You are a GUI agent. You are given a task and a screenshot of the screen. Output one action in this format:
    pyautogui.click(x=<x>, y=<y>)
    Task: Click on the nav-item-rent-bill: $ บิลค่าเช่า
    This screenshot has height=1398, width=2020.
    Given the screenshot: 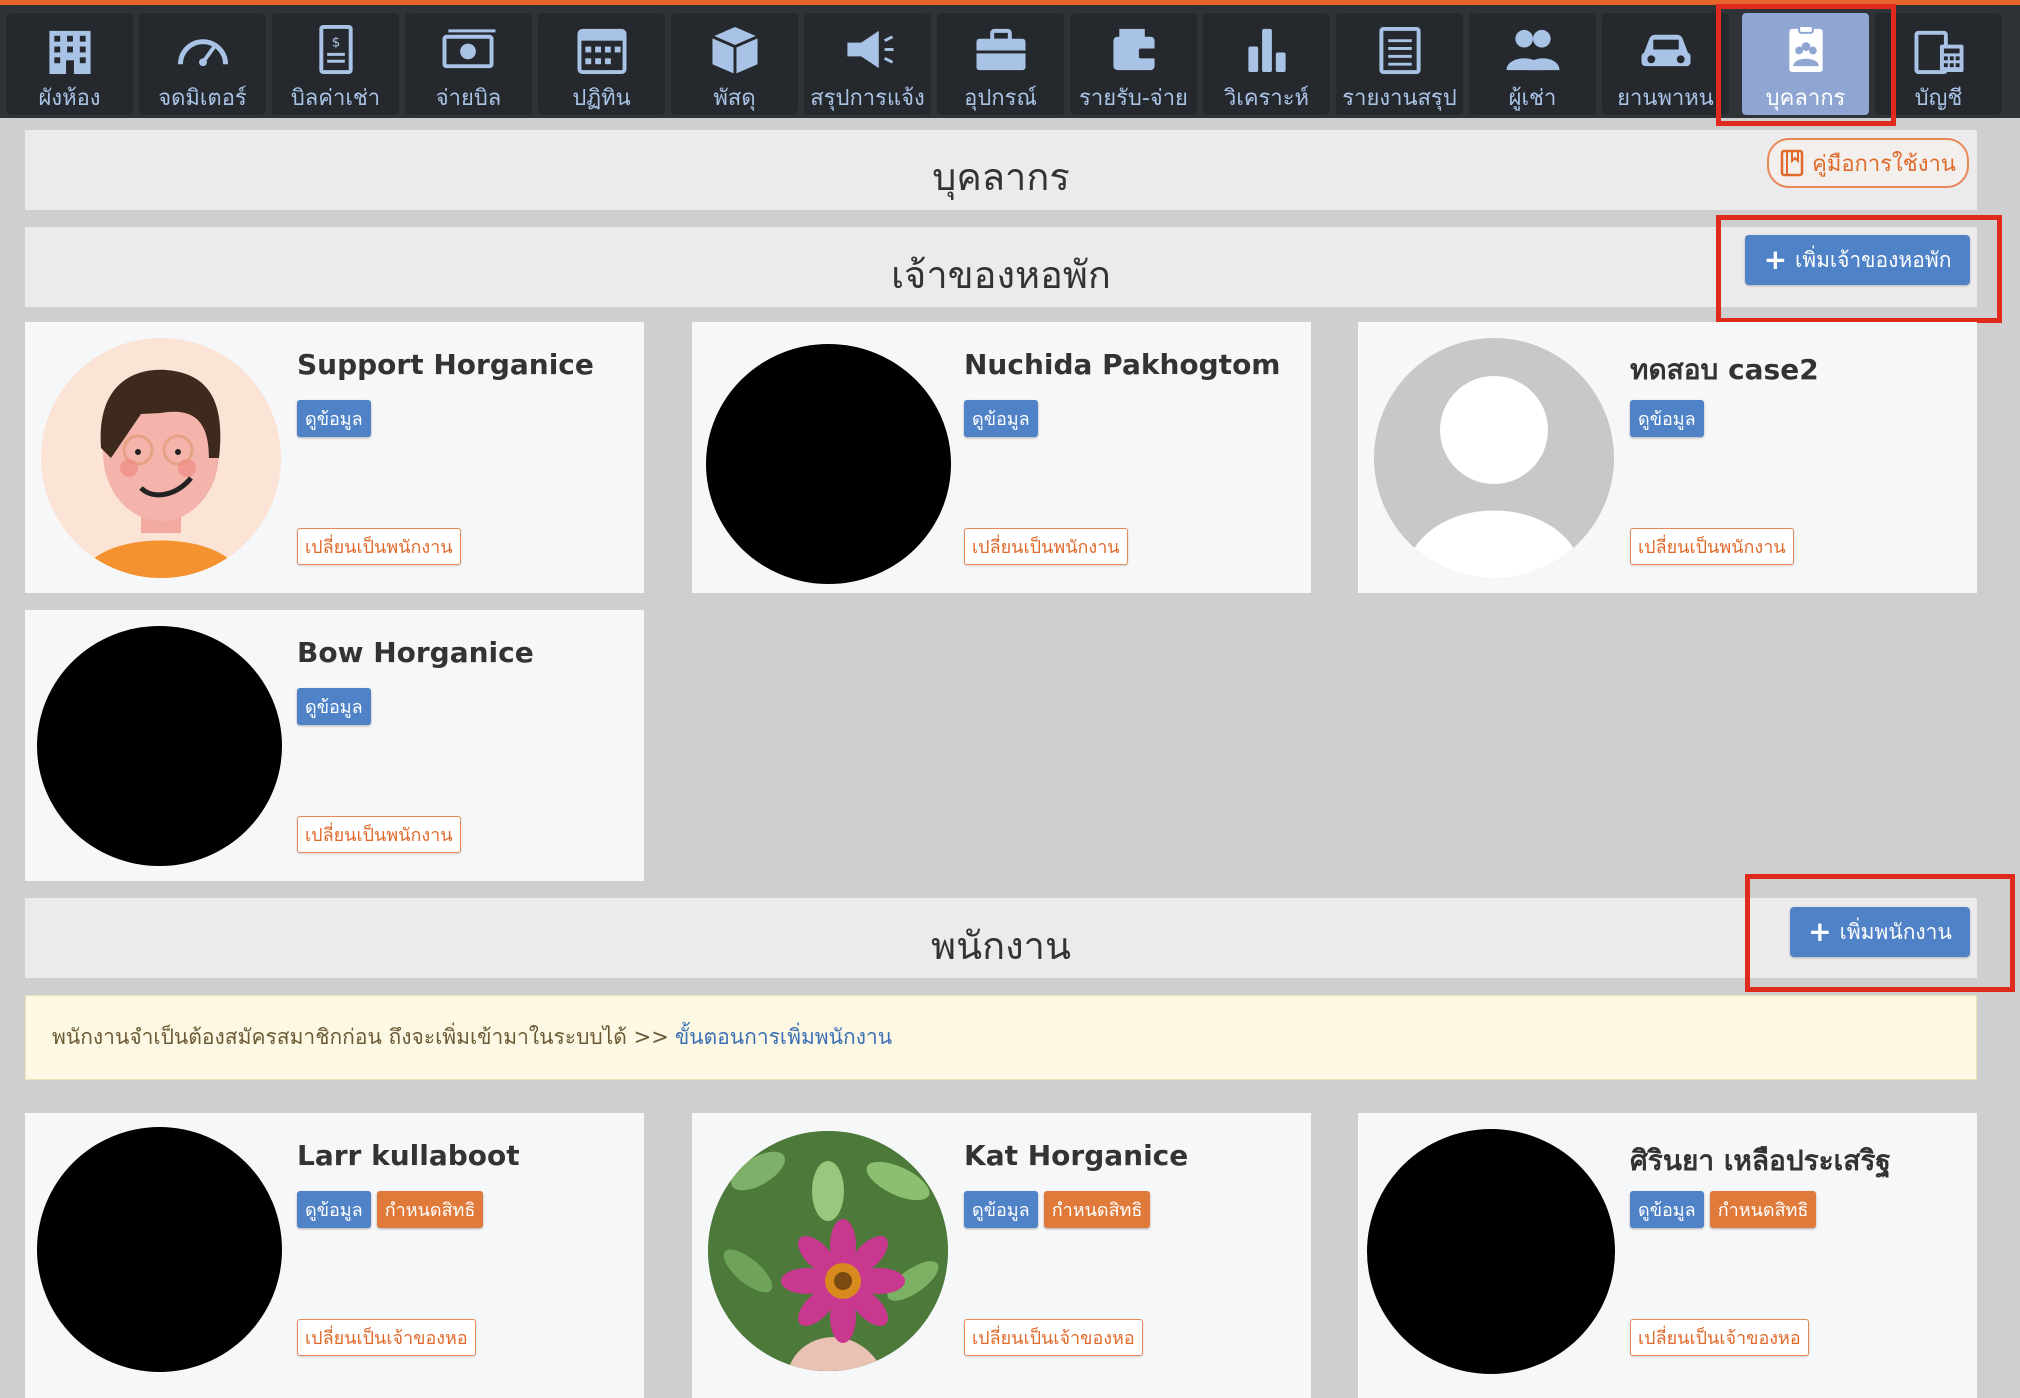 What is the action you would take?
    pyautogui.click(x=335, y=64)
    